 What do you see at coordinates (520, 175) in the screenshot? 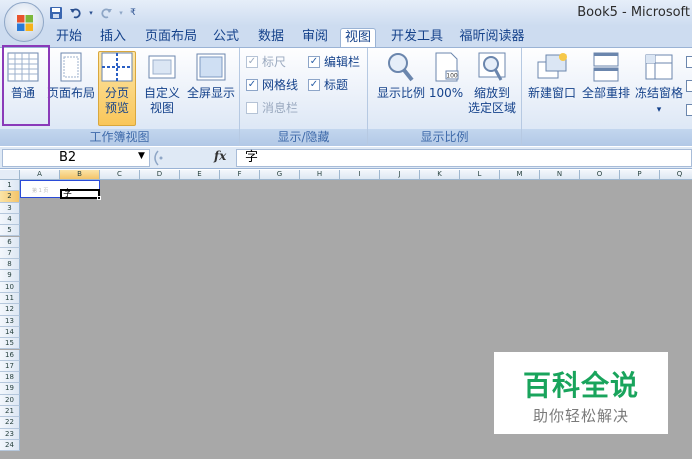
I see `column-header-m: M` at bounding box center [520, 175].